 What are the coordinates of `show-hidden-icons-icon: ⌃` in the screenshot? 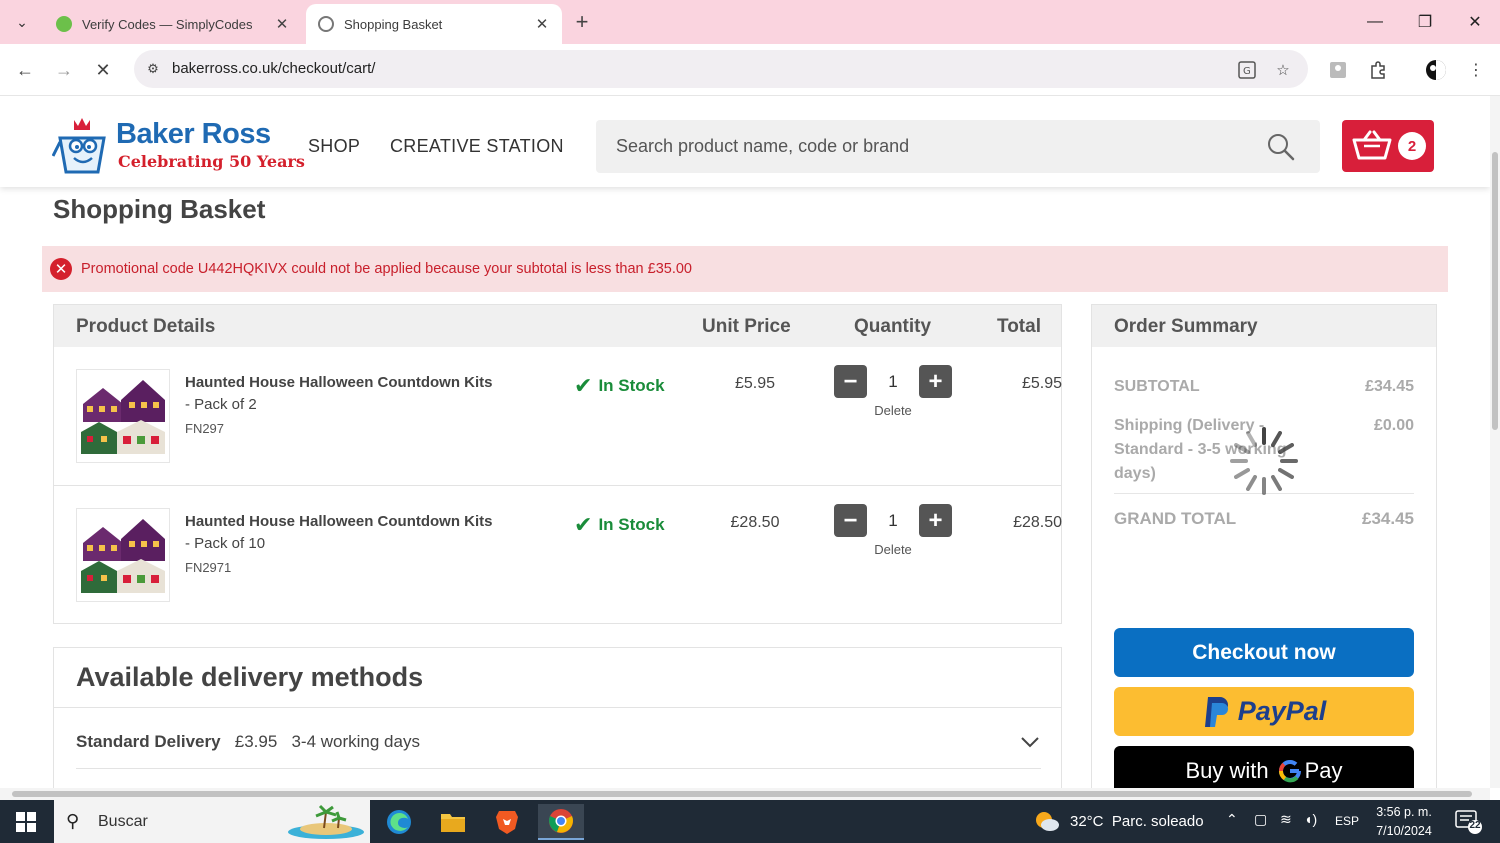 It's located at (1232, 819).